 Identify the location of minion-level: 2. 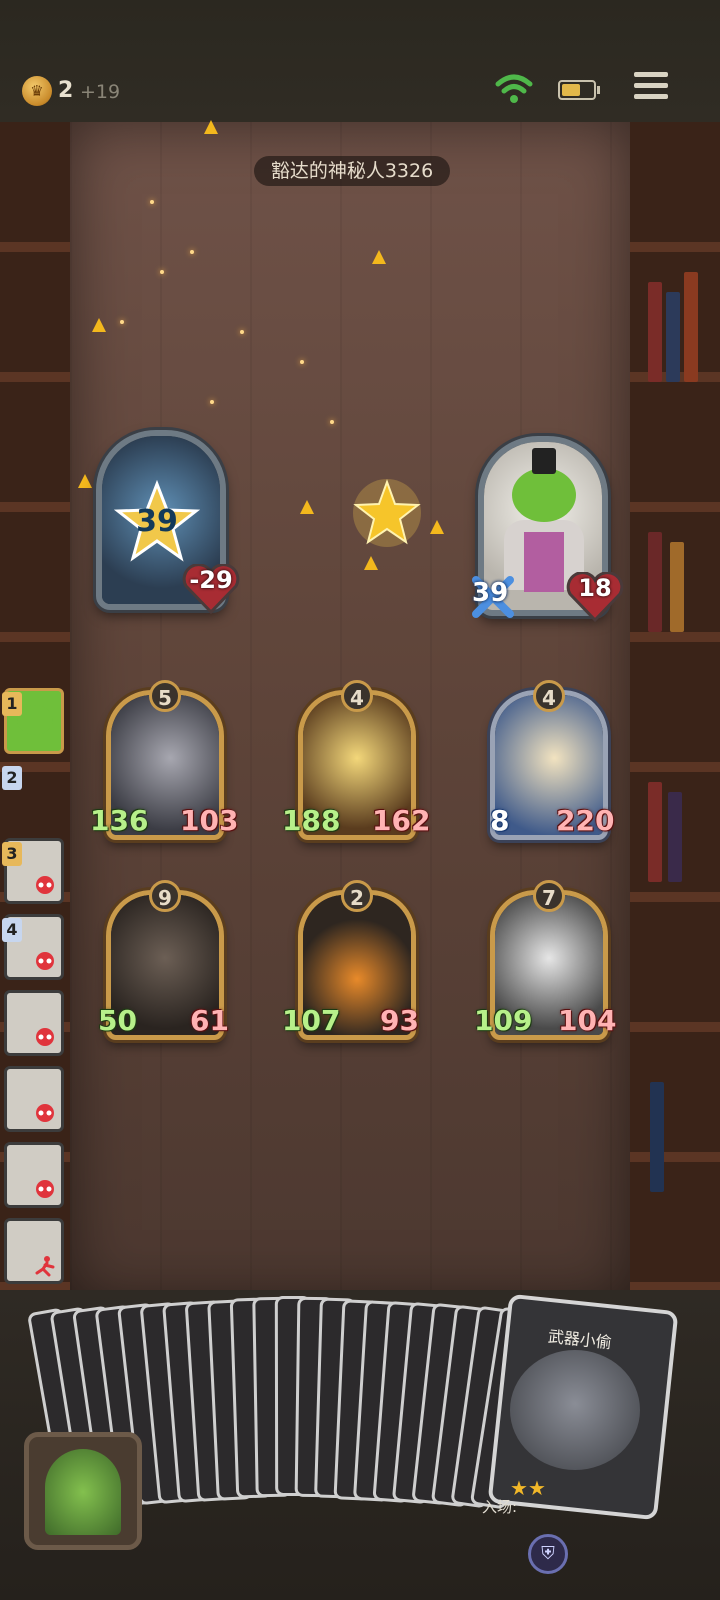
(357, 896).